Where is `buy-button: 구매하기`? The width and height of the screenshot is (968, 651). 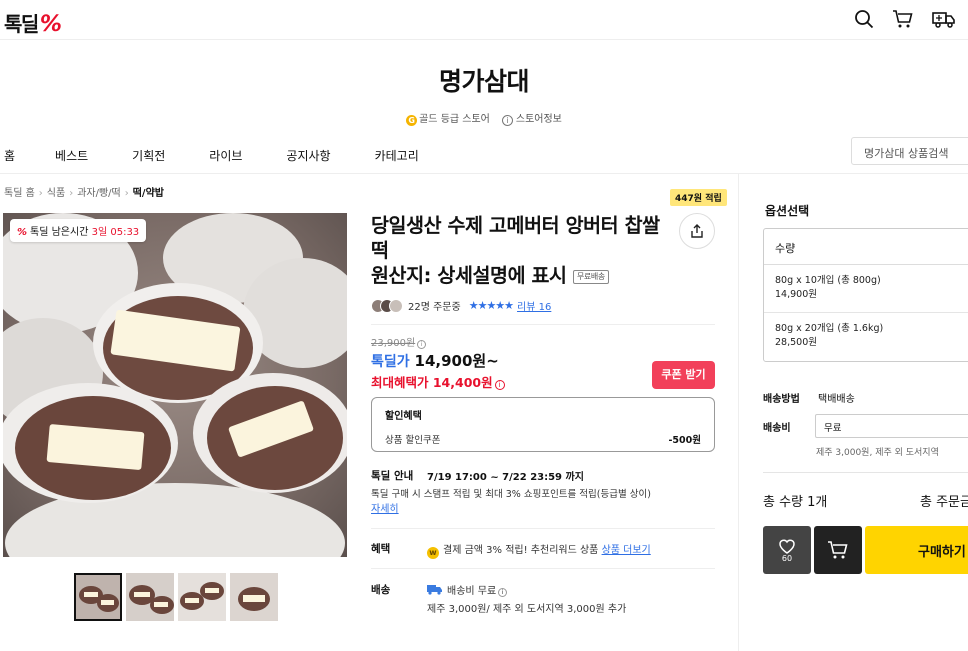
buy-button: 구매하기 is located at coordinates (916, 550).